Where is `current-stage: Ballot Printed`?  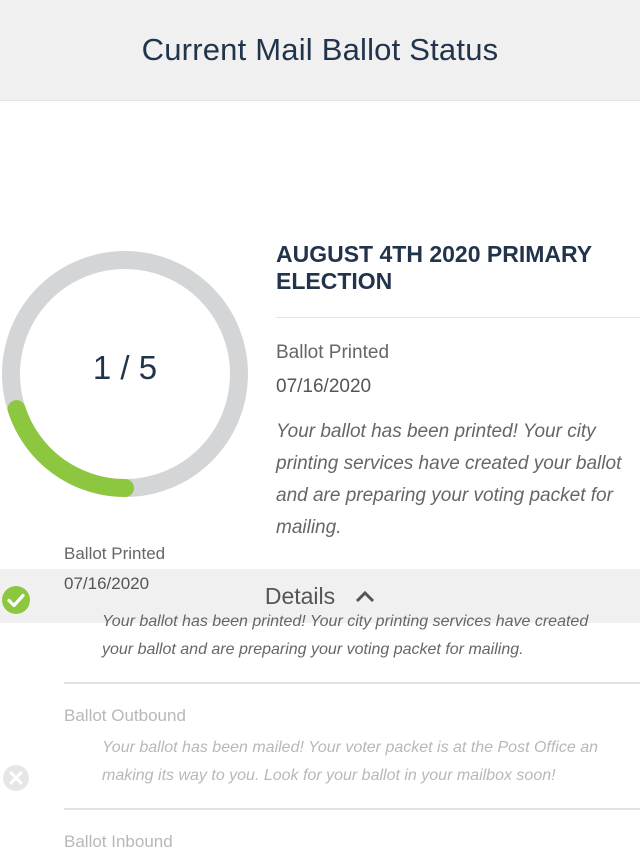
current-stage: Ballot Printed is located at coordinates (333, 352).